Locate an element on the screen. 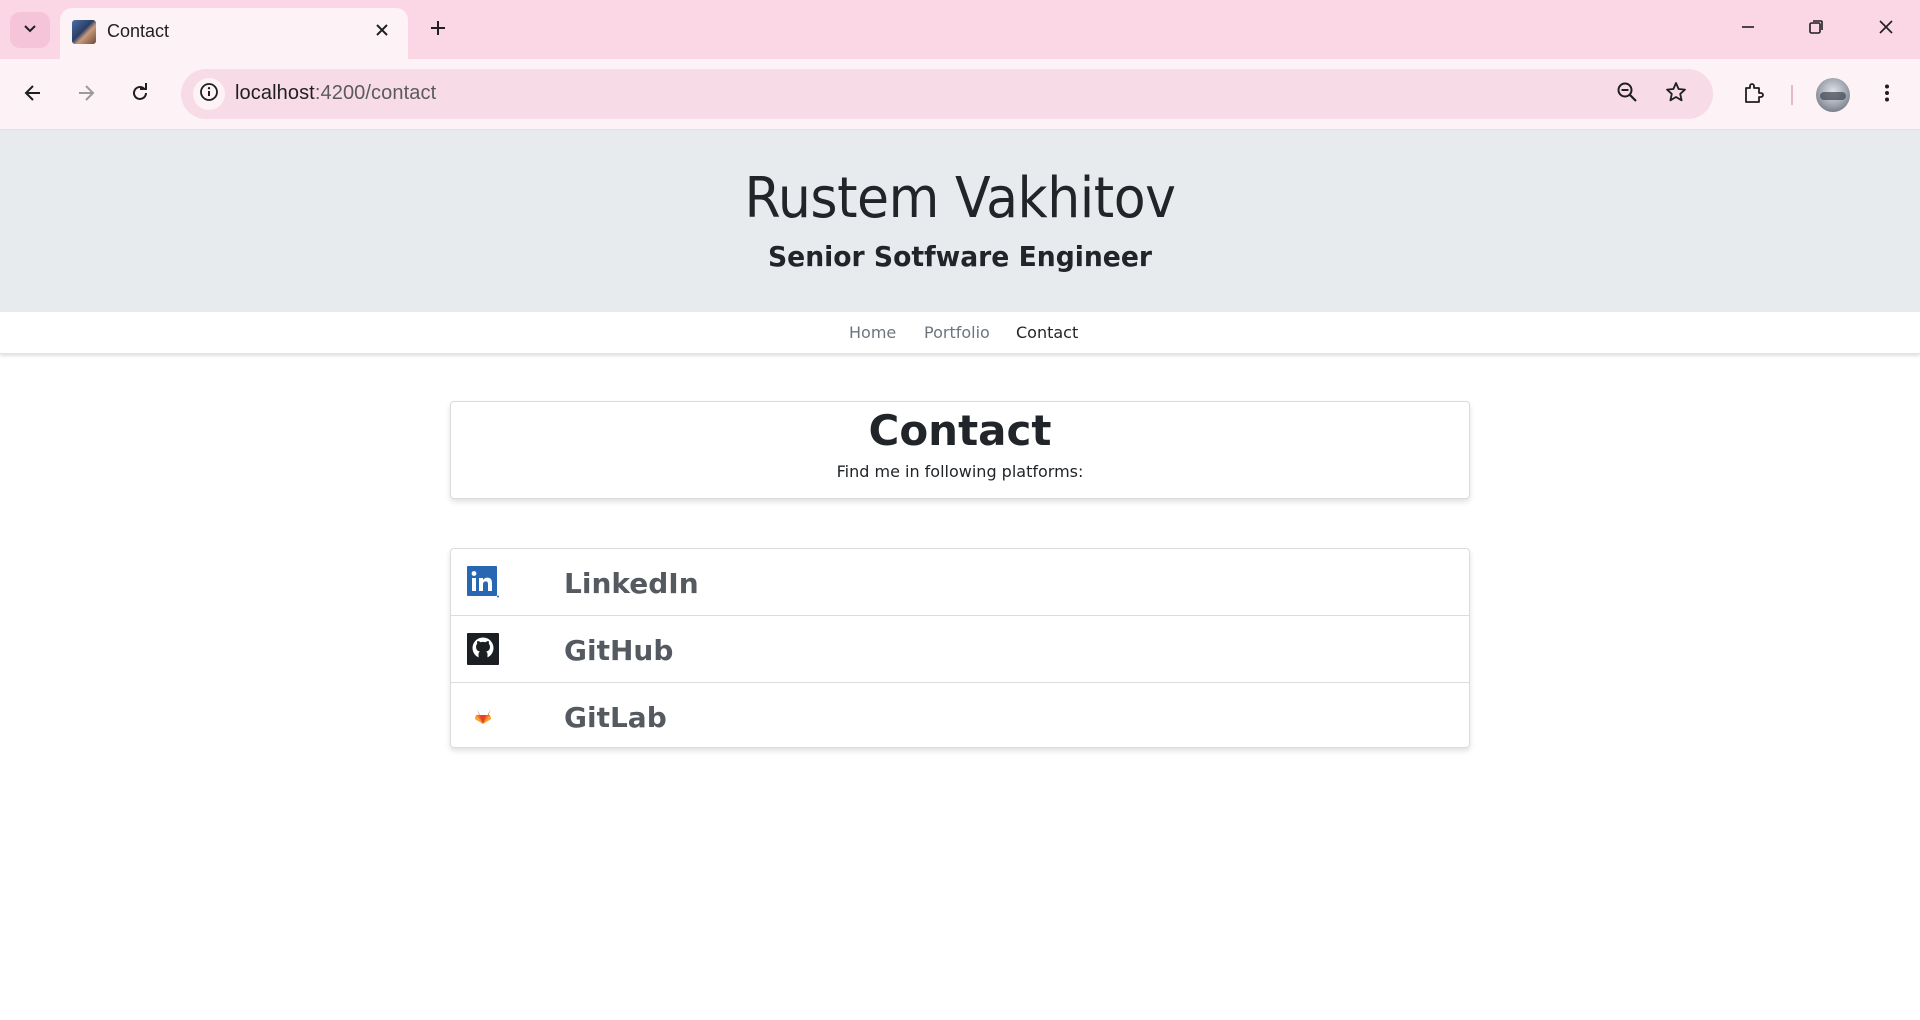 This screenshot has height=1020, width=1920. close-window-button is located at coordinates (1886, 29).